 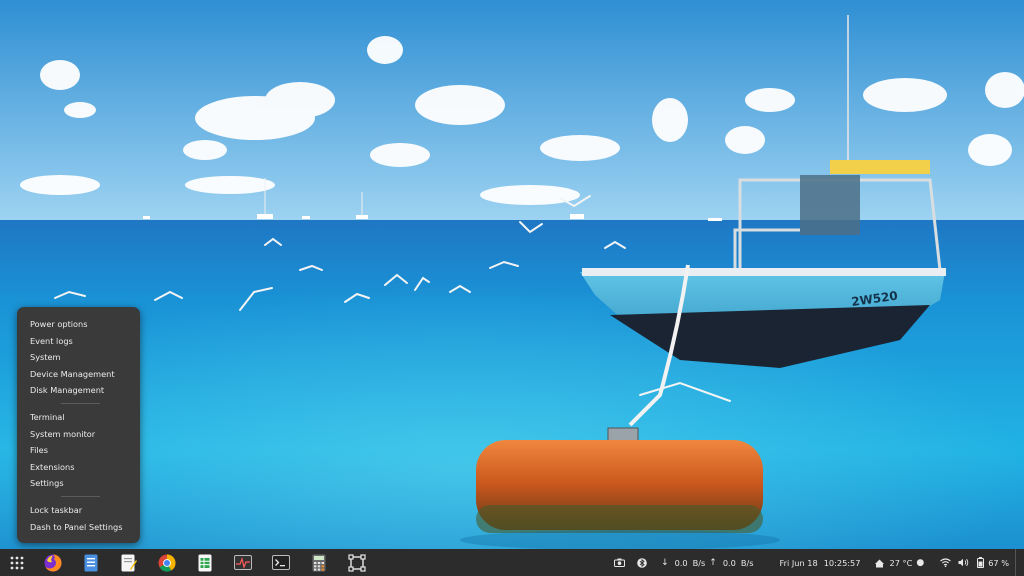 I want to click on upload-speed: 0.0, so click(x=729, y=562).